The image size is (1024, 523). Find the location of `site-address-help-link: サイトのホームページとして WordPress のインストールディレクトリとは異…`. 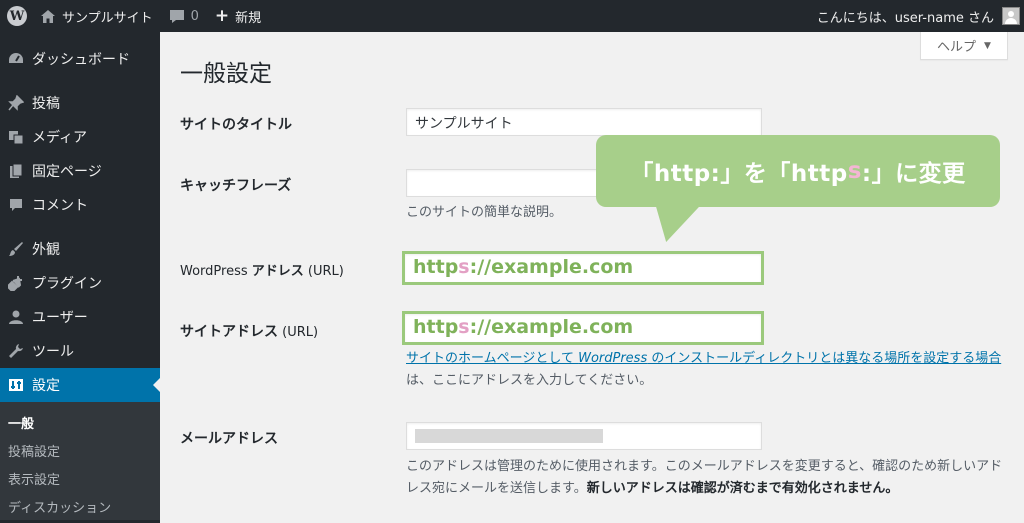

site-address-help-link: サイトのホームページとして WordPress のインストールディレクトリとは異… is located at coordinates (703, 358).